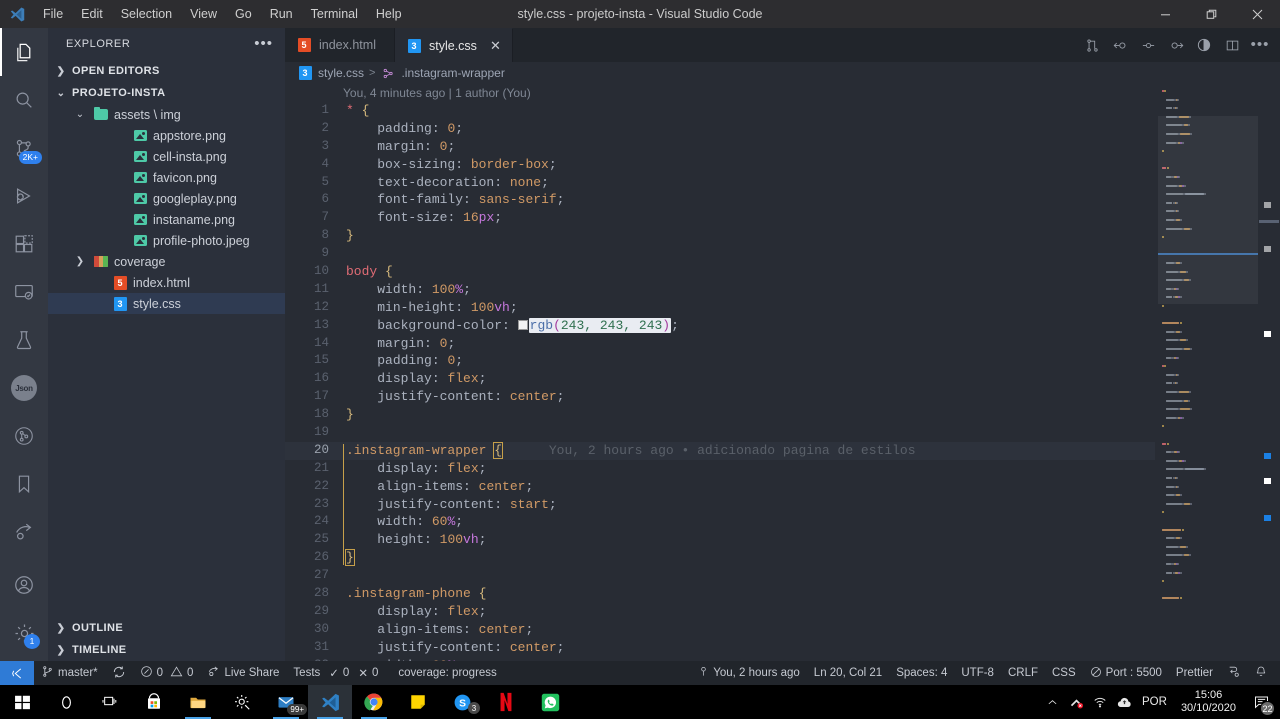  What do you see at coordinates (357, 111) in the screenshot?
I see `code-text: * {` at bounding box center [357, 111].